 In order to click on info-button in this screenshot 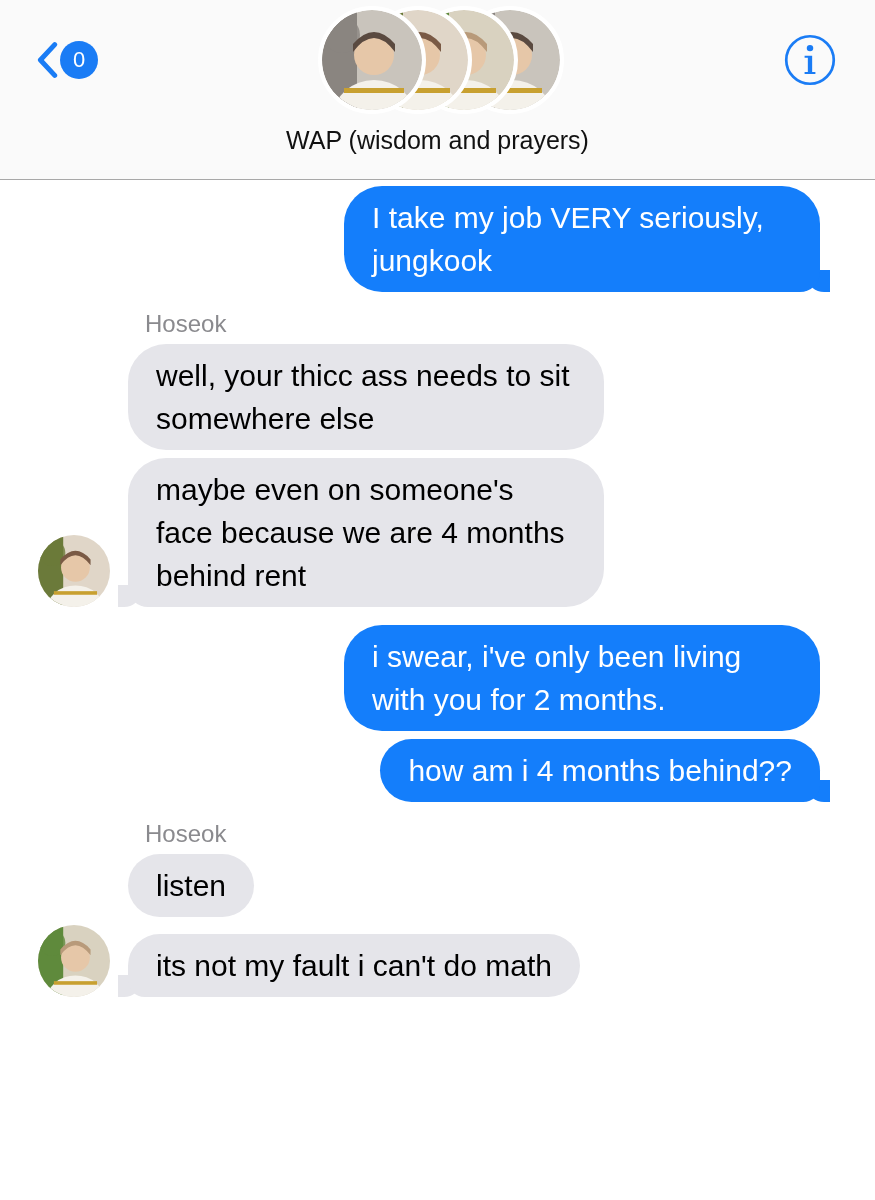, I will do `click(810, 60)`.